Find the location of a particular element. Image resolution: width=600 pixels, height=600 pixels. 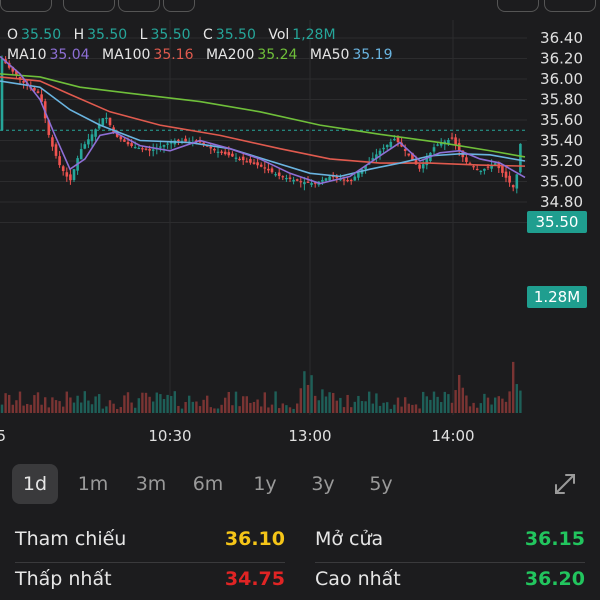

time-tick-label: 14:00 is located at coordinates (452, 436).